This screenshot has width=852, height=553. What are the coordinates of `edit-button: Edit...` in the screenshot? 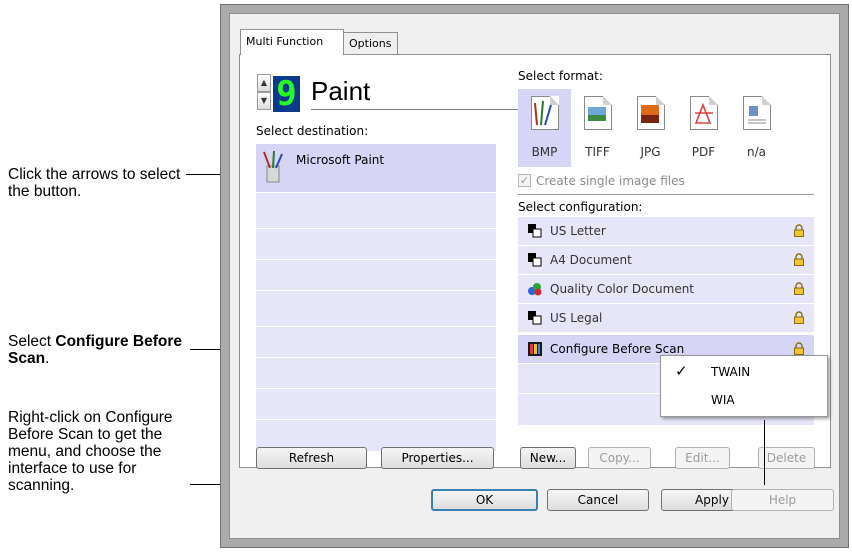 It's located at (702, 458).